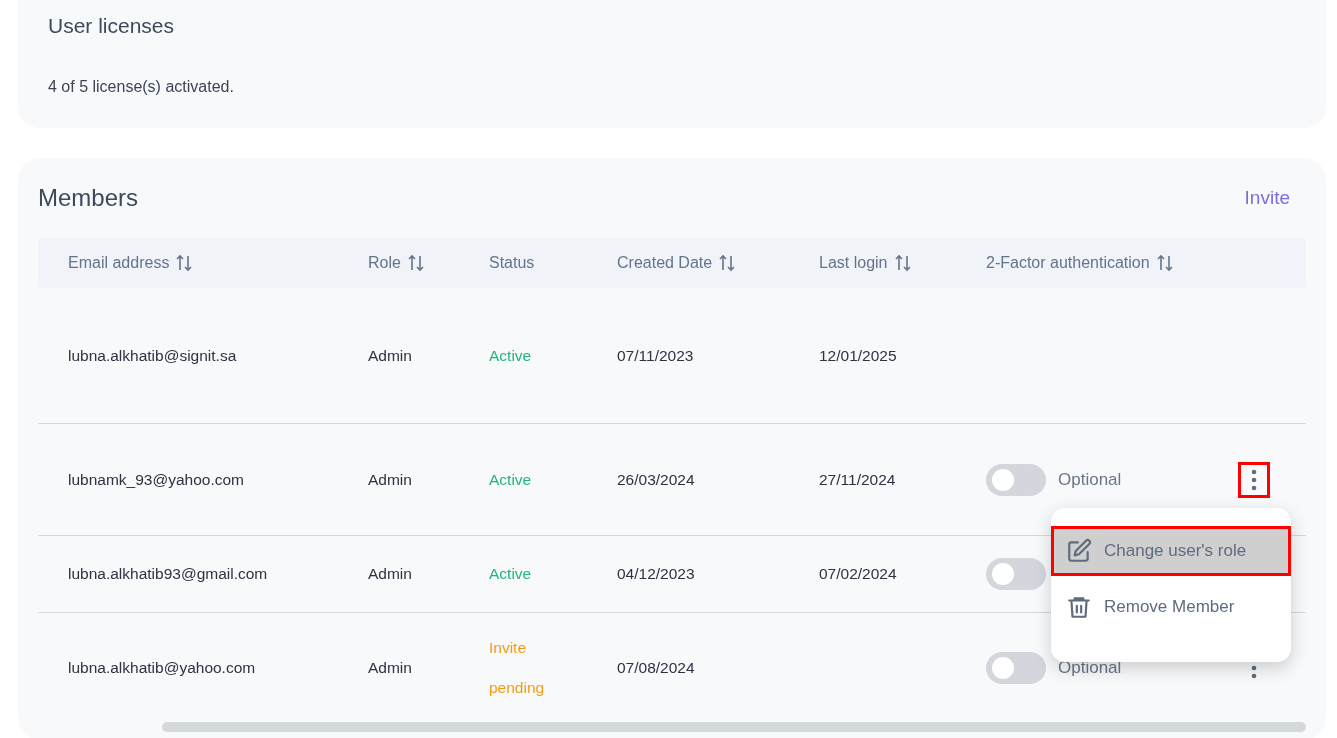 The image size is (1337, 738). Describe the element at coordinates (656, 574) in the screenshot. I see `table-cell-text: 04/12/2023` at that location.